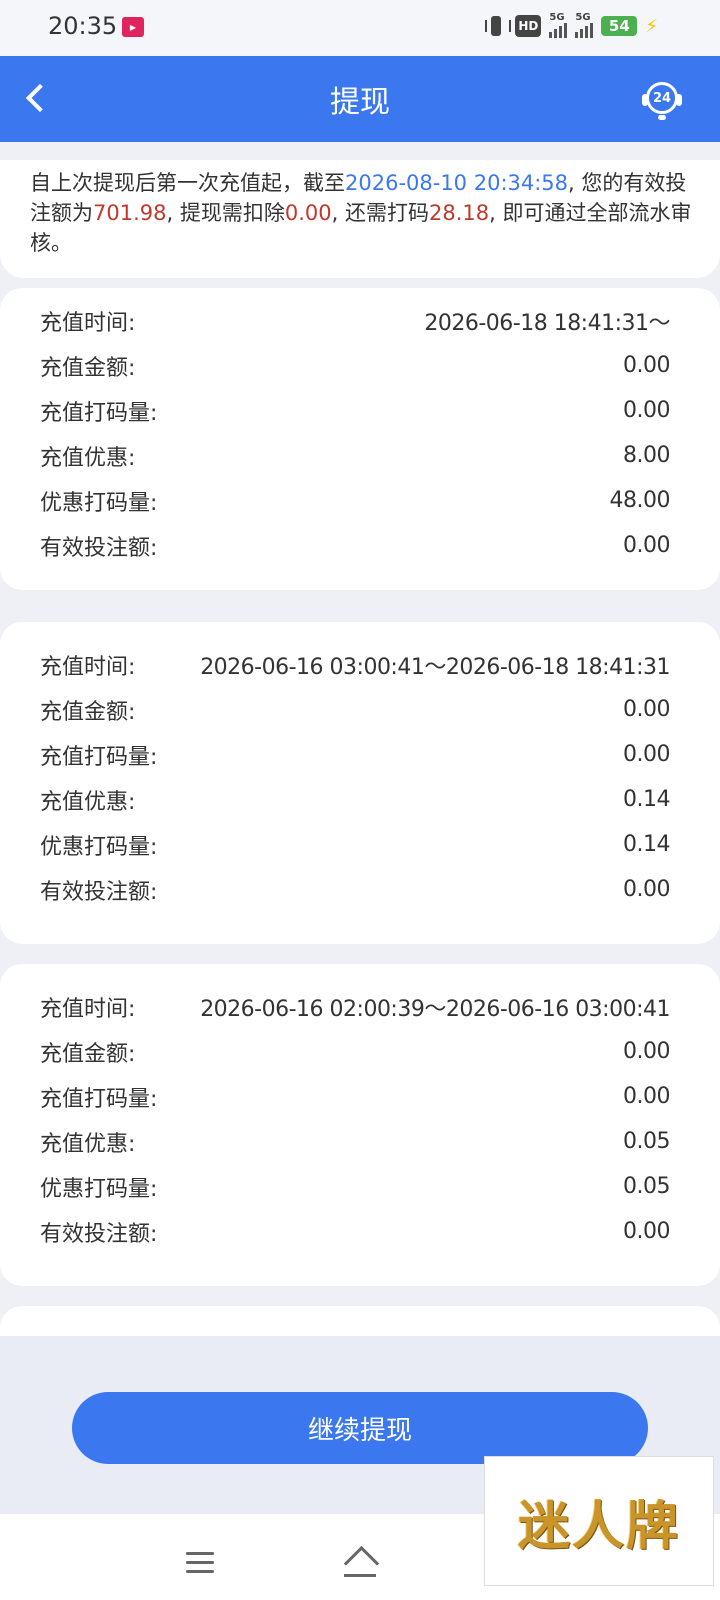 The height and width of the screenshot is (1600, 720). Describe the element at coordinates (355, 502) in the screenshot. I see `record-row-bonus-wager: 优惠打码量: 48.00` at that location.